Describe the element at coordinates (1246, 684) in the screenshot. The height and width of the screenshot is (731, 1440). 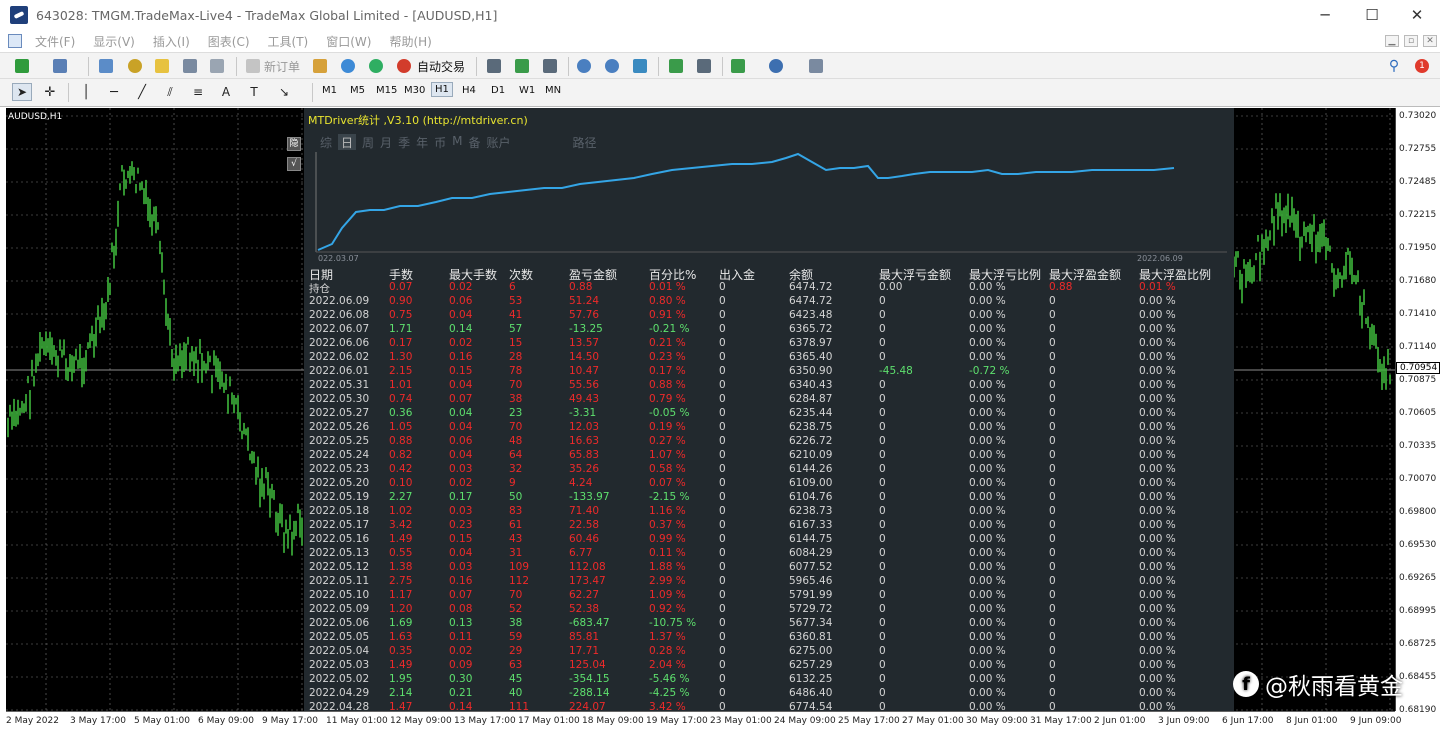
I see `watermark-logo-icon: f` at that location.